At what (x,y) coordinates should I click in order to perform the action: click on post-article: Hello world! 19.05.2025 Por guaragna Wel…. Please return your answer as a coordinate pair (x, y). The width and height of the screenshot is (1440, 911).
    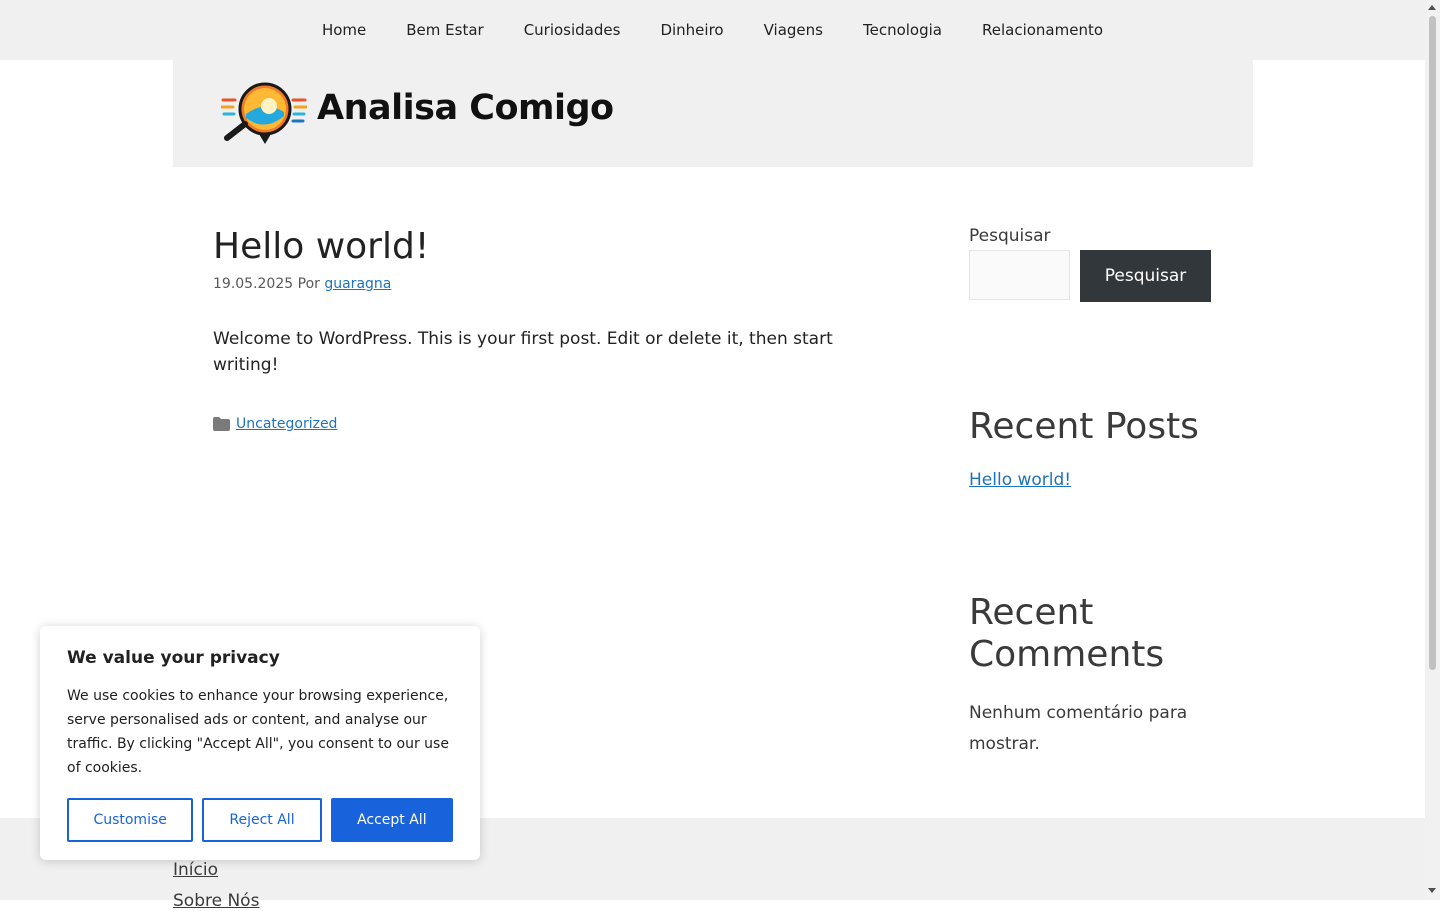
    Looking at the image, I should click on (543, 327).